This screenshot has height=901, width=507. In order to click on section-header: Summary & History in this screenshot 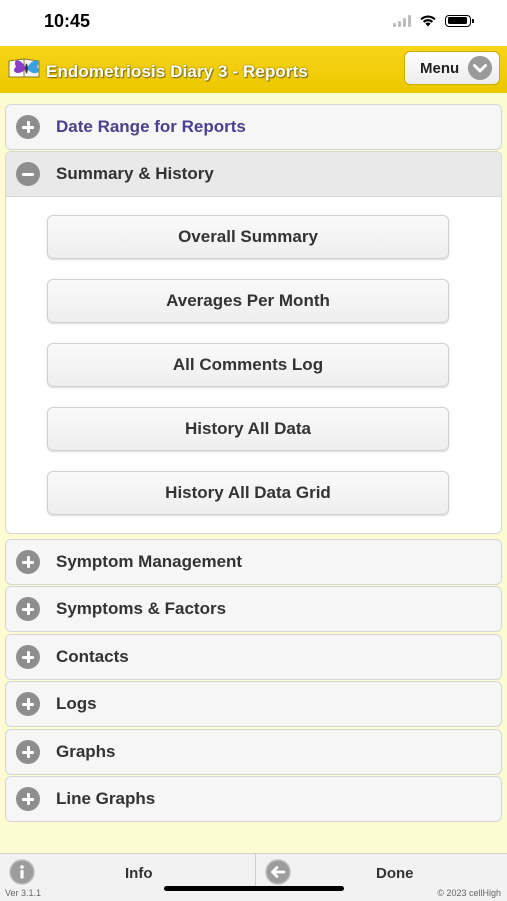, I will do `click(253, 174)`.